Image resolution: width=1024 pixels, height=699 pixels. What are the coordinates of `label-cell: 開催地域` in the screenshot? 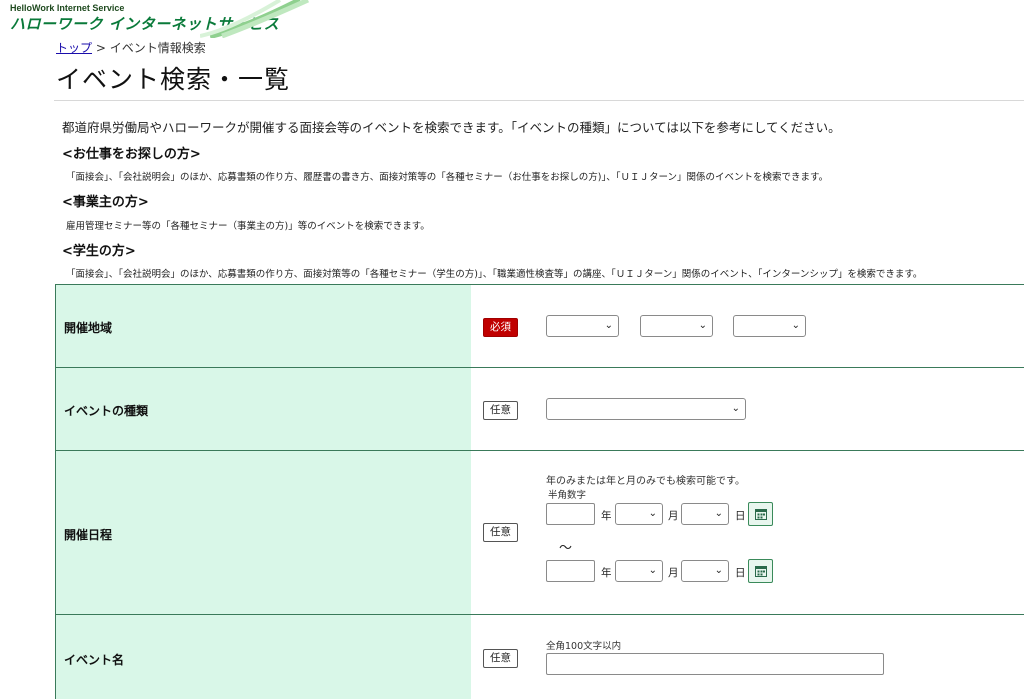 It's located at (263, 326).